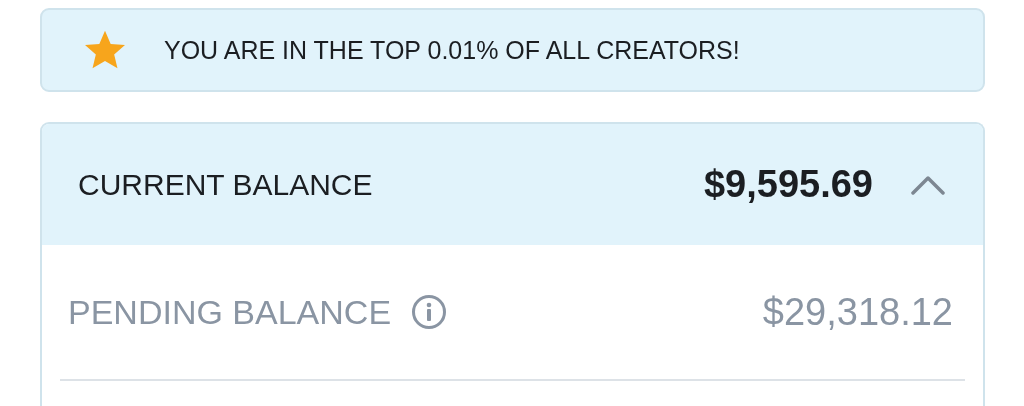 This screenshot has height=406, width=1024. Describe the element at coordinates (788, 184) in the screenshot. I see `balance-amount: $9,595.69` at that location.